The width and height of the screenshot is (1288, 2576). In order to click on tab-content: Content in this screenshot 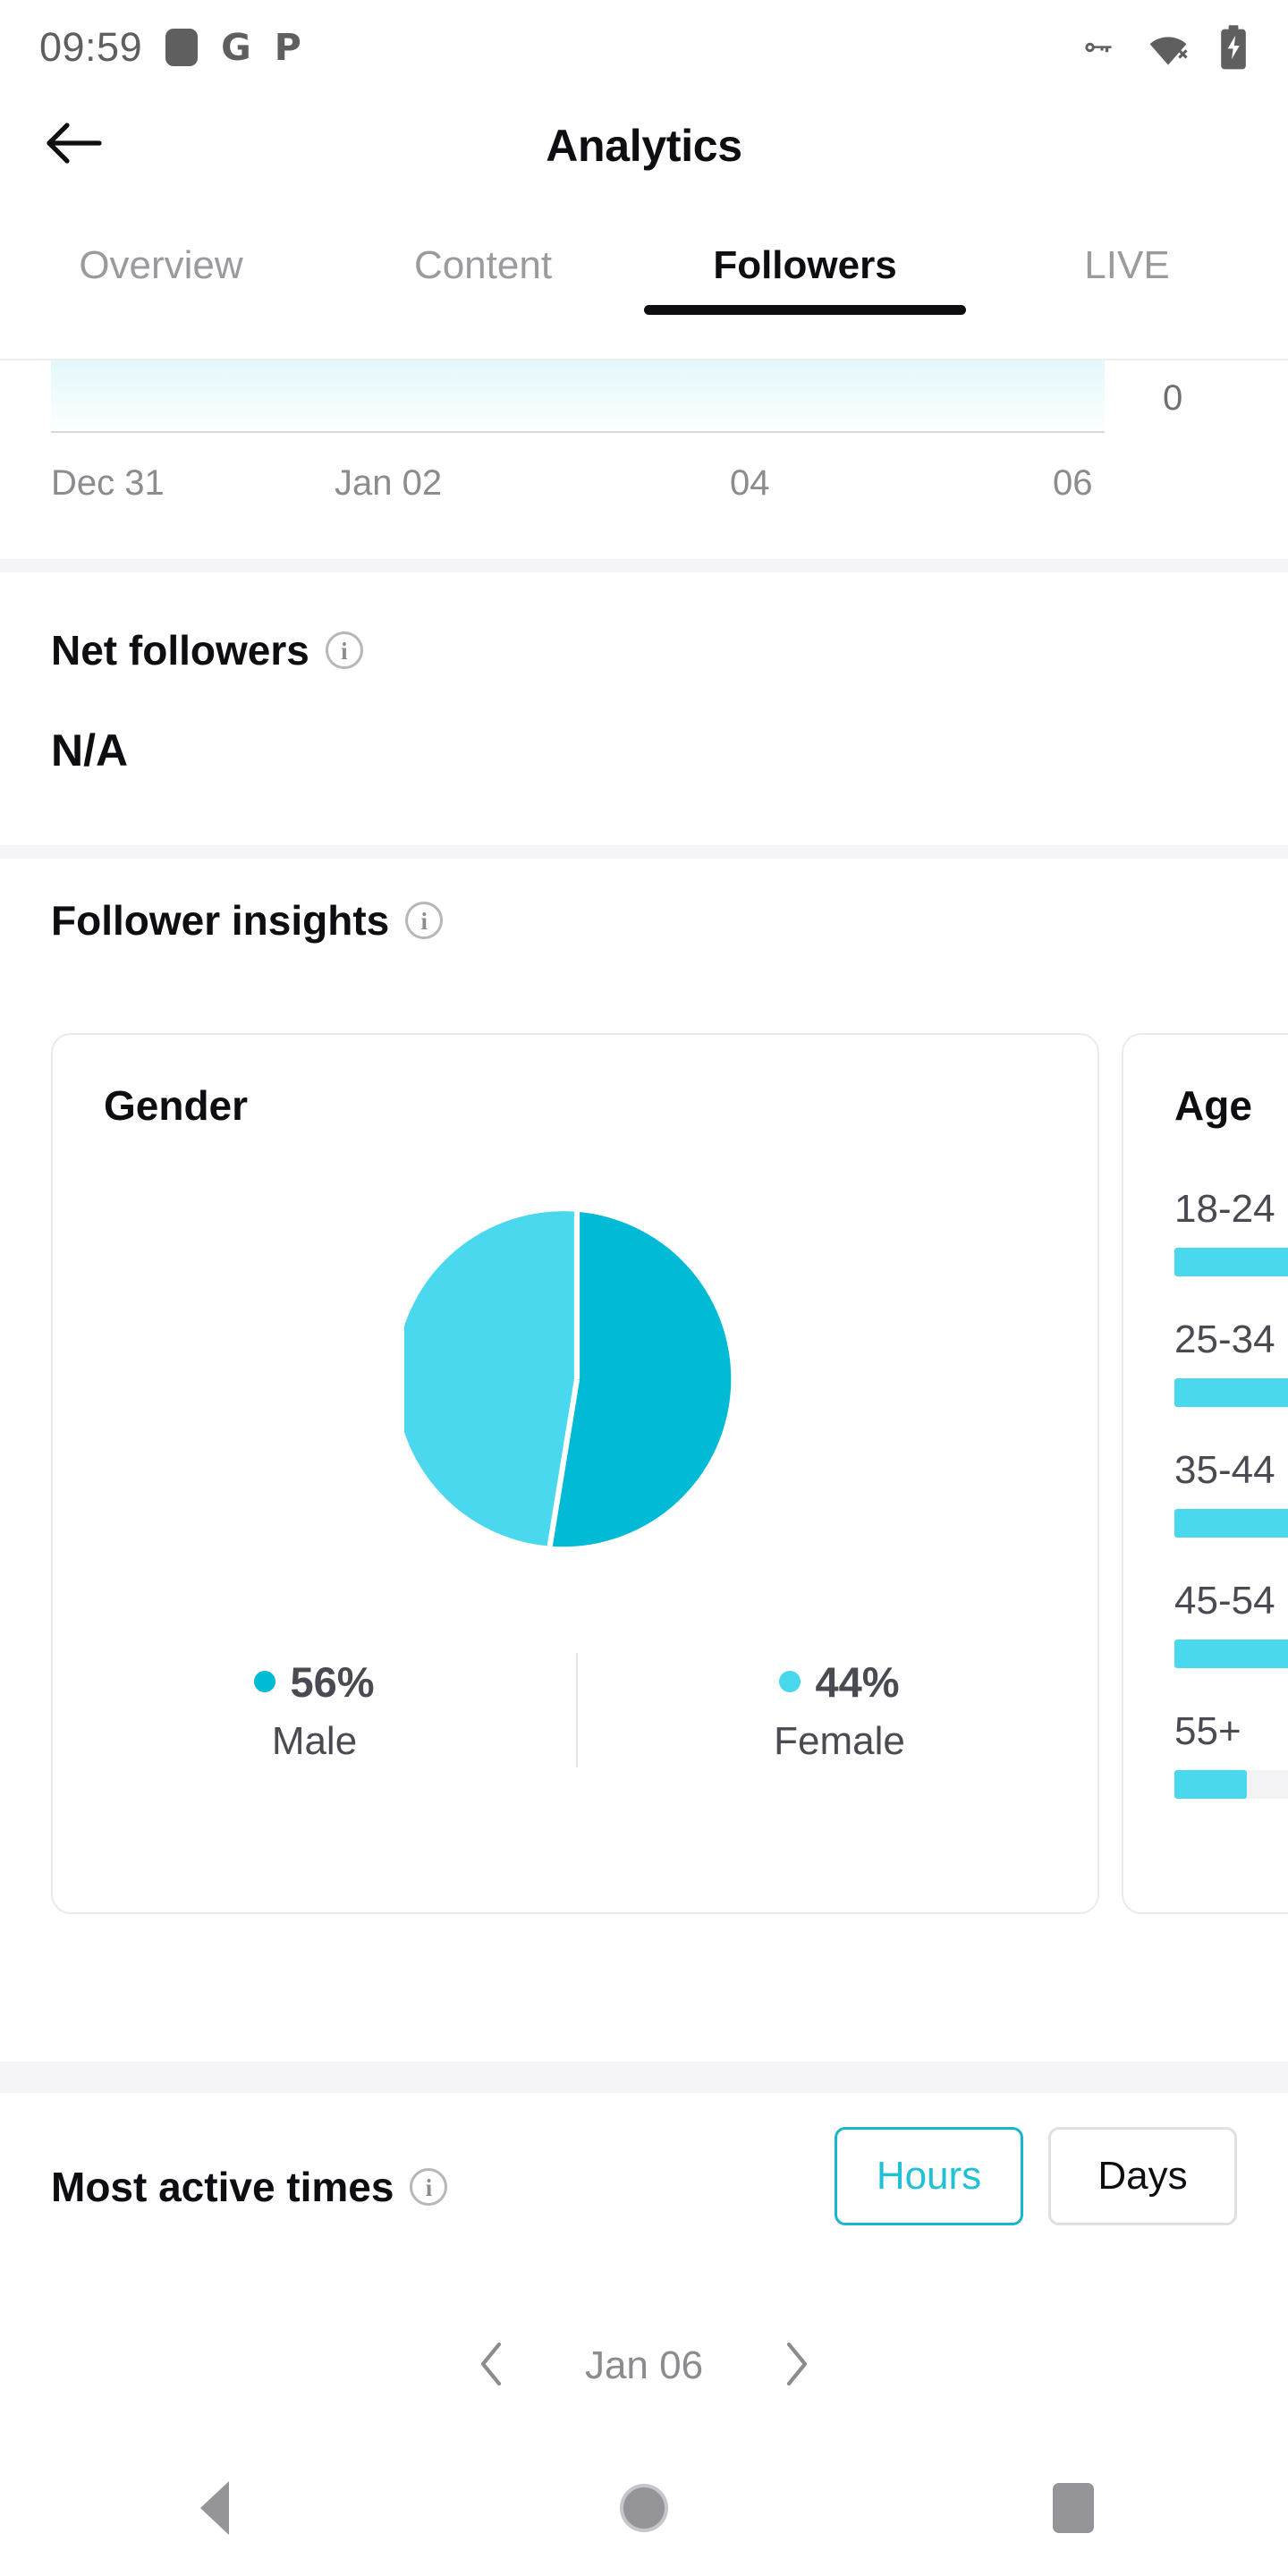, I will do `click(483, 261)`.